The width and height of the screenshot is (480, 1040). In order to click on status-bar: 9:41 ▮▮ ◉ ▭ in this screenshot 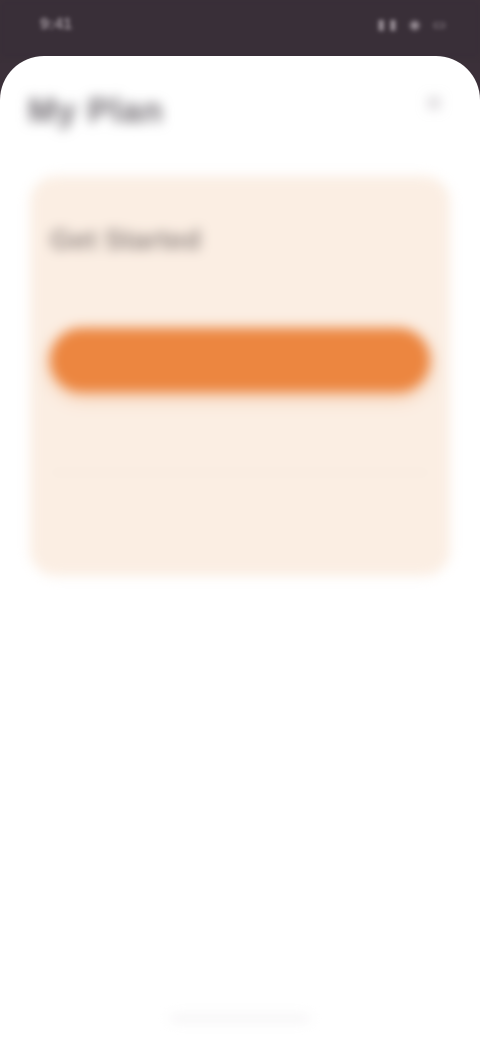, I will do `click(240, 29)`.